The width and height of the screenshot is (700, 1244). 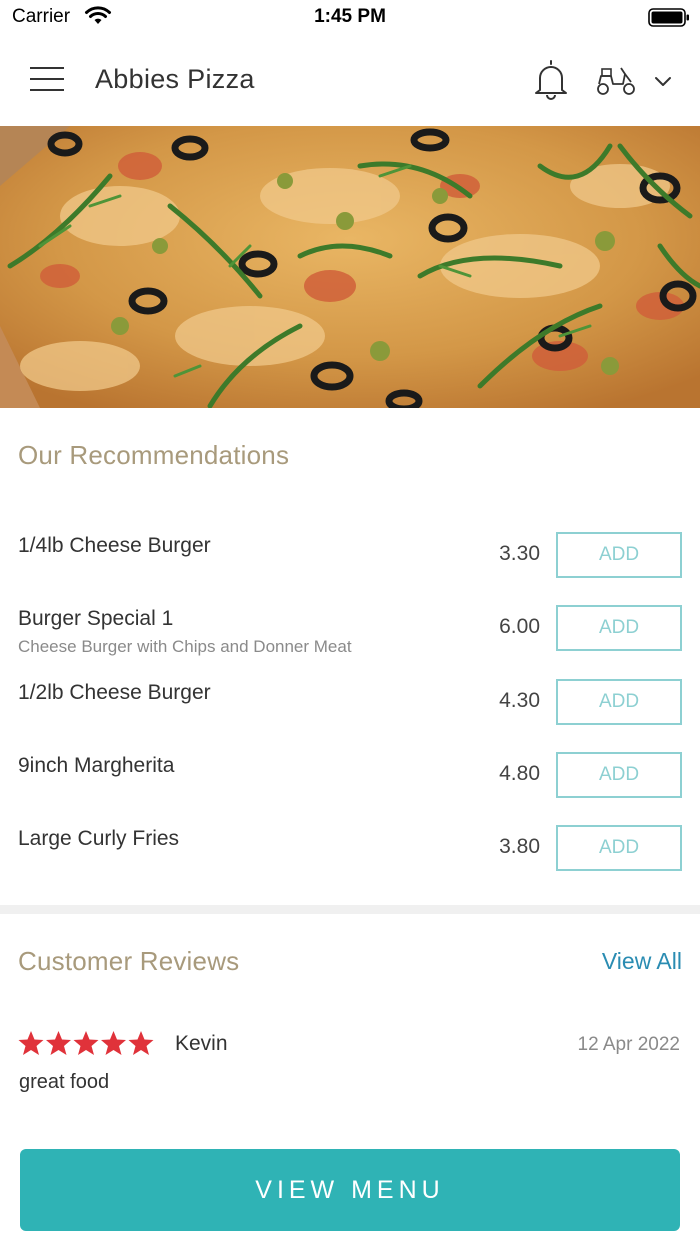 What do you see at coordinates (519, 773) in the screenshot?
I see `item-price: 4.80` at bounding box center [519, 773].